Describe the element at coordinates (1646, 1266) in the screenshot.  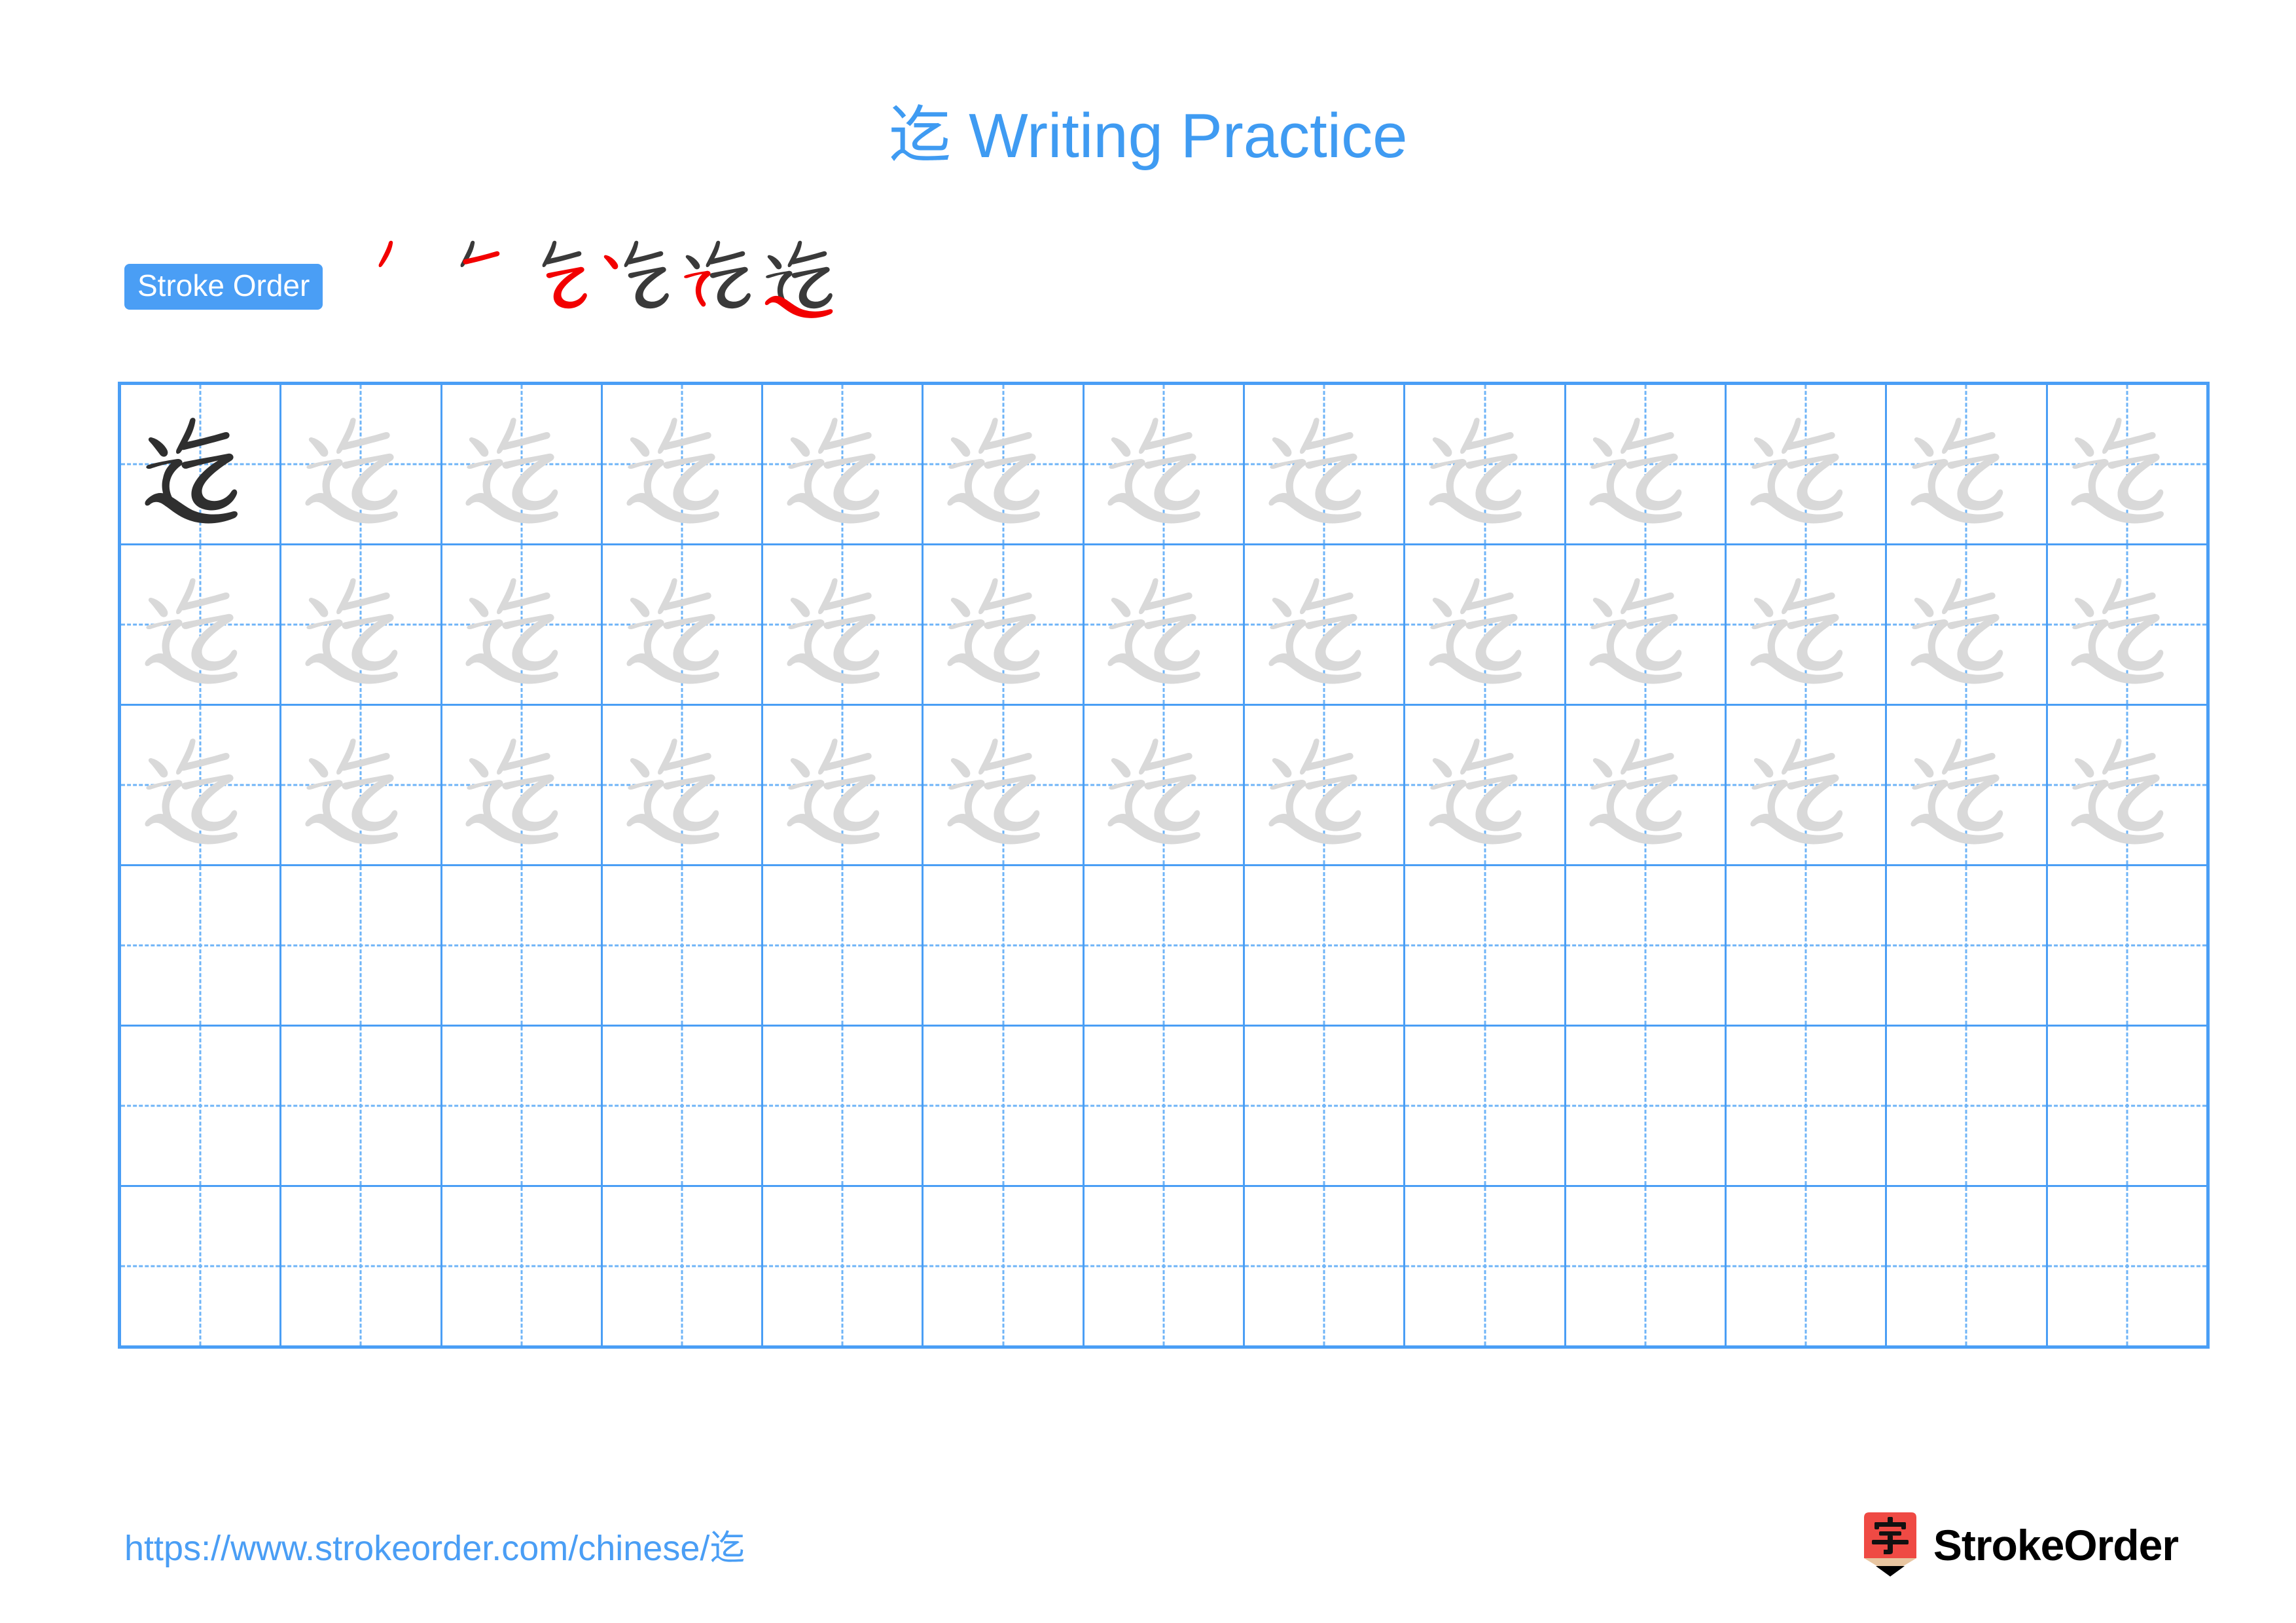
I see `practice-cell-r6-c10` at that location.